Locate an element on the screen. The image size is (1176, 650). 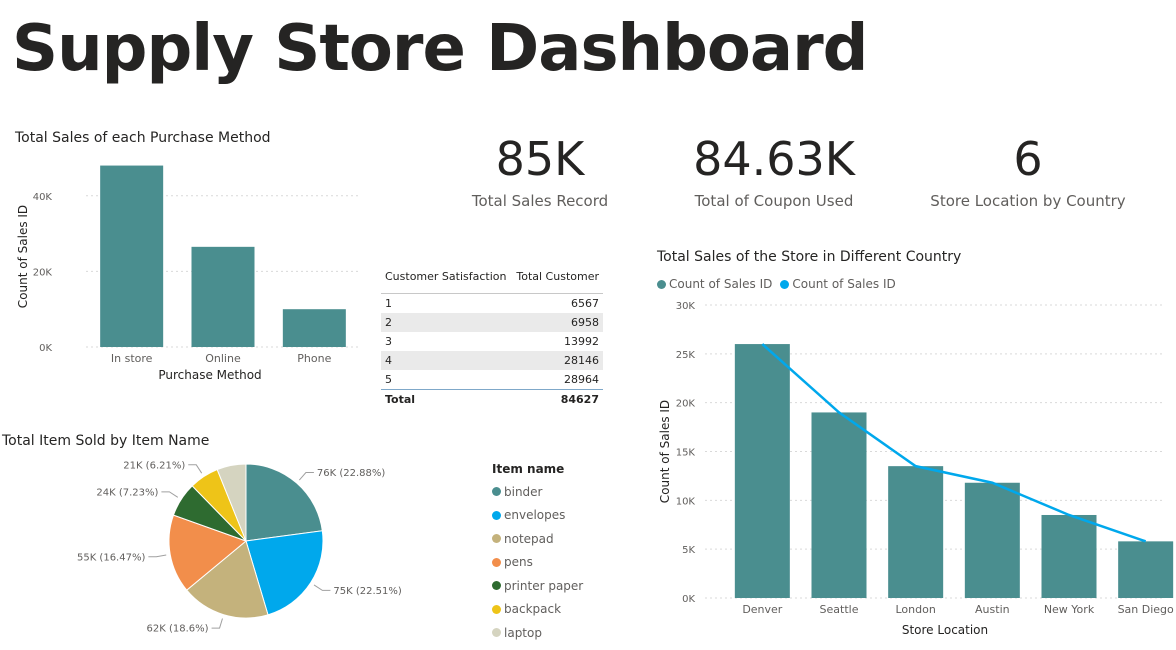
table-row: 2 6958 is located at coordinates (492, 322).